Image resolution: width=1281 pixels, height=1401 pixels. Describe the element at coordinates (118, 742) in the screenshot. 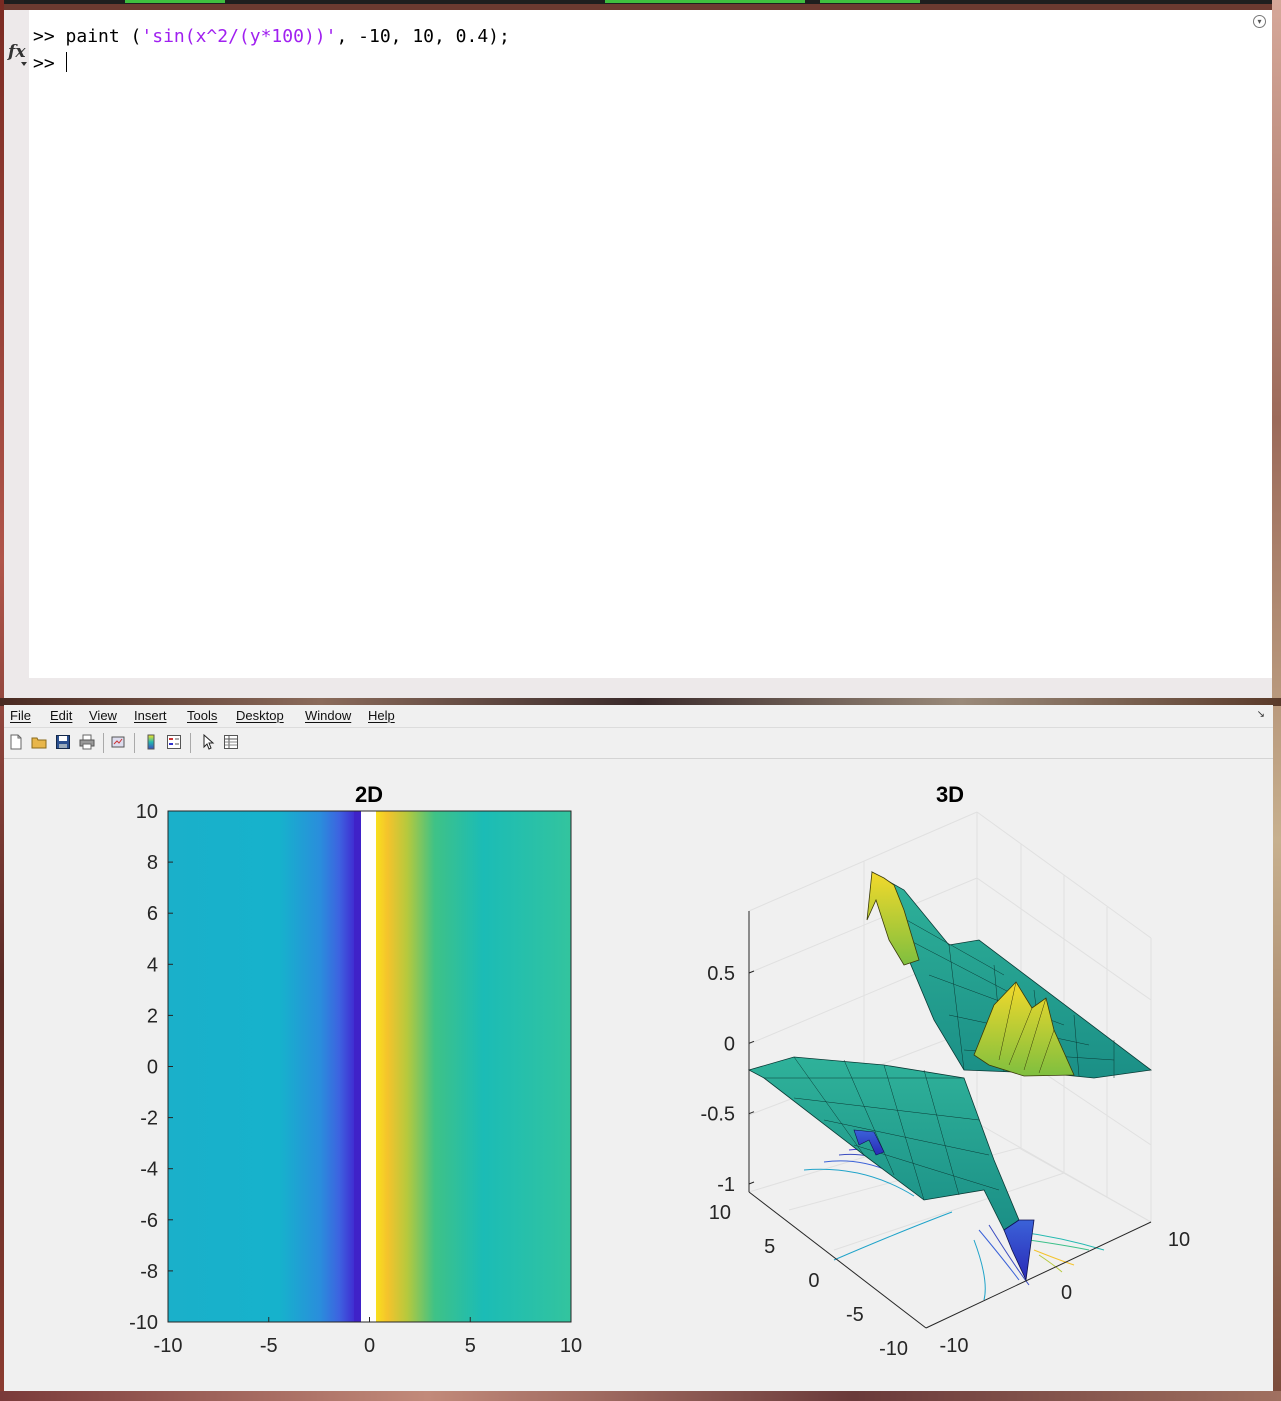

I see `link-plot-icon` at that location.